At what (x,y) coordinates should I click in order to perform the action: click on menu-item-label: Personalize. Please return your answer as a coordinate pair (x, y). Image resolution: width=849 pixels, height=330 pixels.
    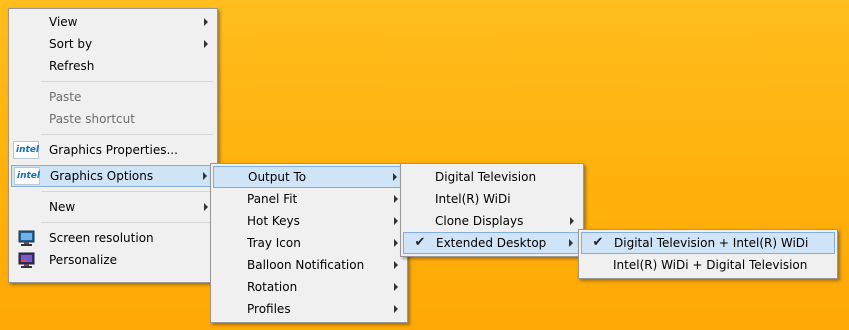
    Looking at the image, I should click on (83, 260).